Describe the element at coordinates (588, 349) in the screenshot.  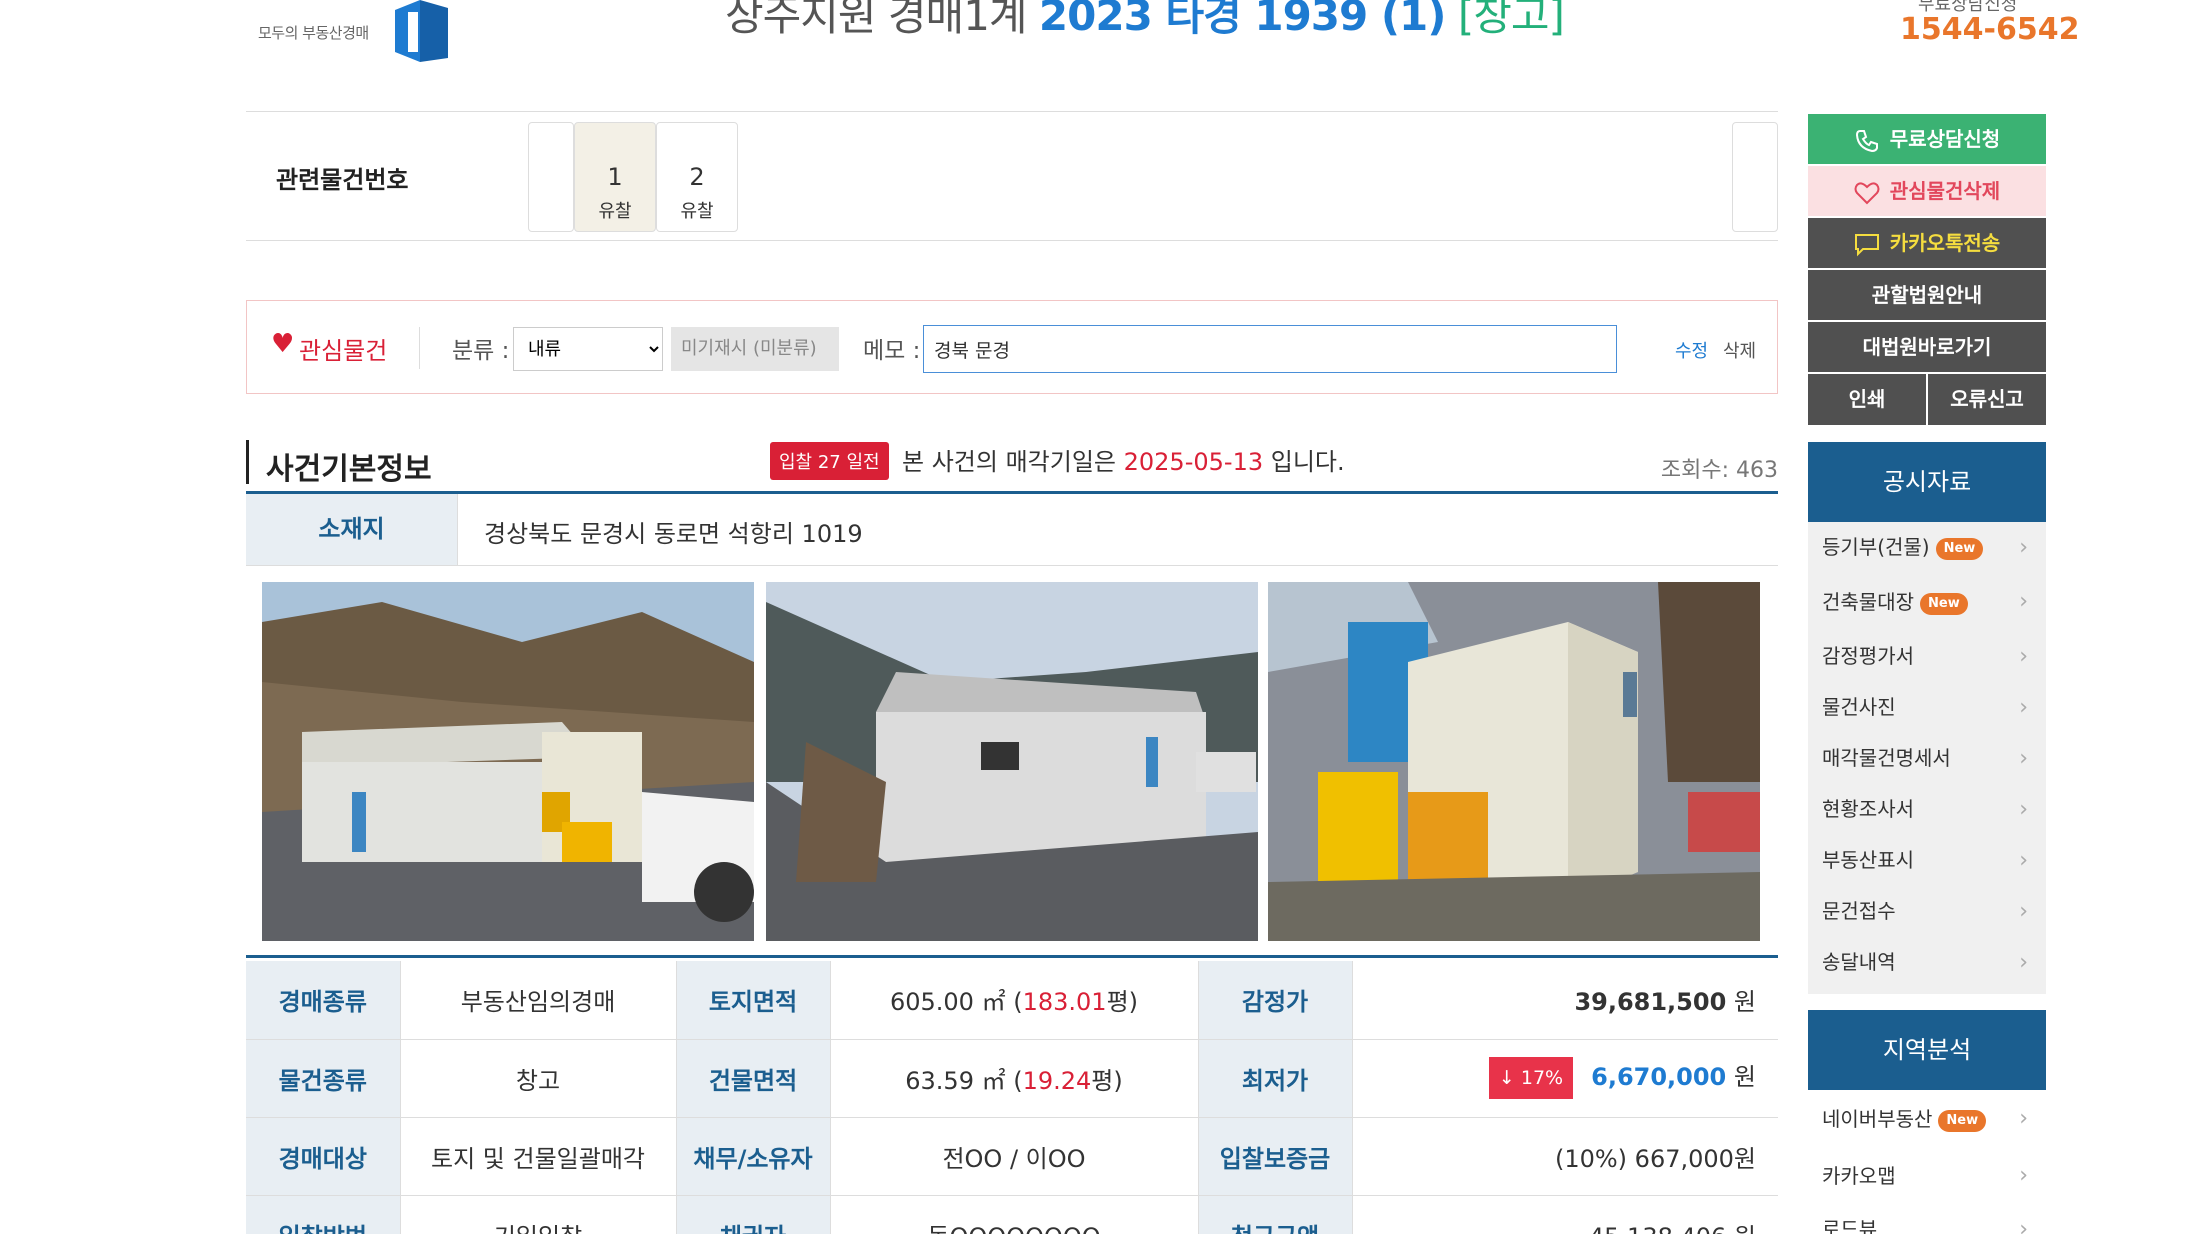
I see `category-select: 내류` at that location.